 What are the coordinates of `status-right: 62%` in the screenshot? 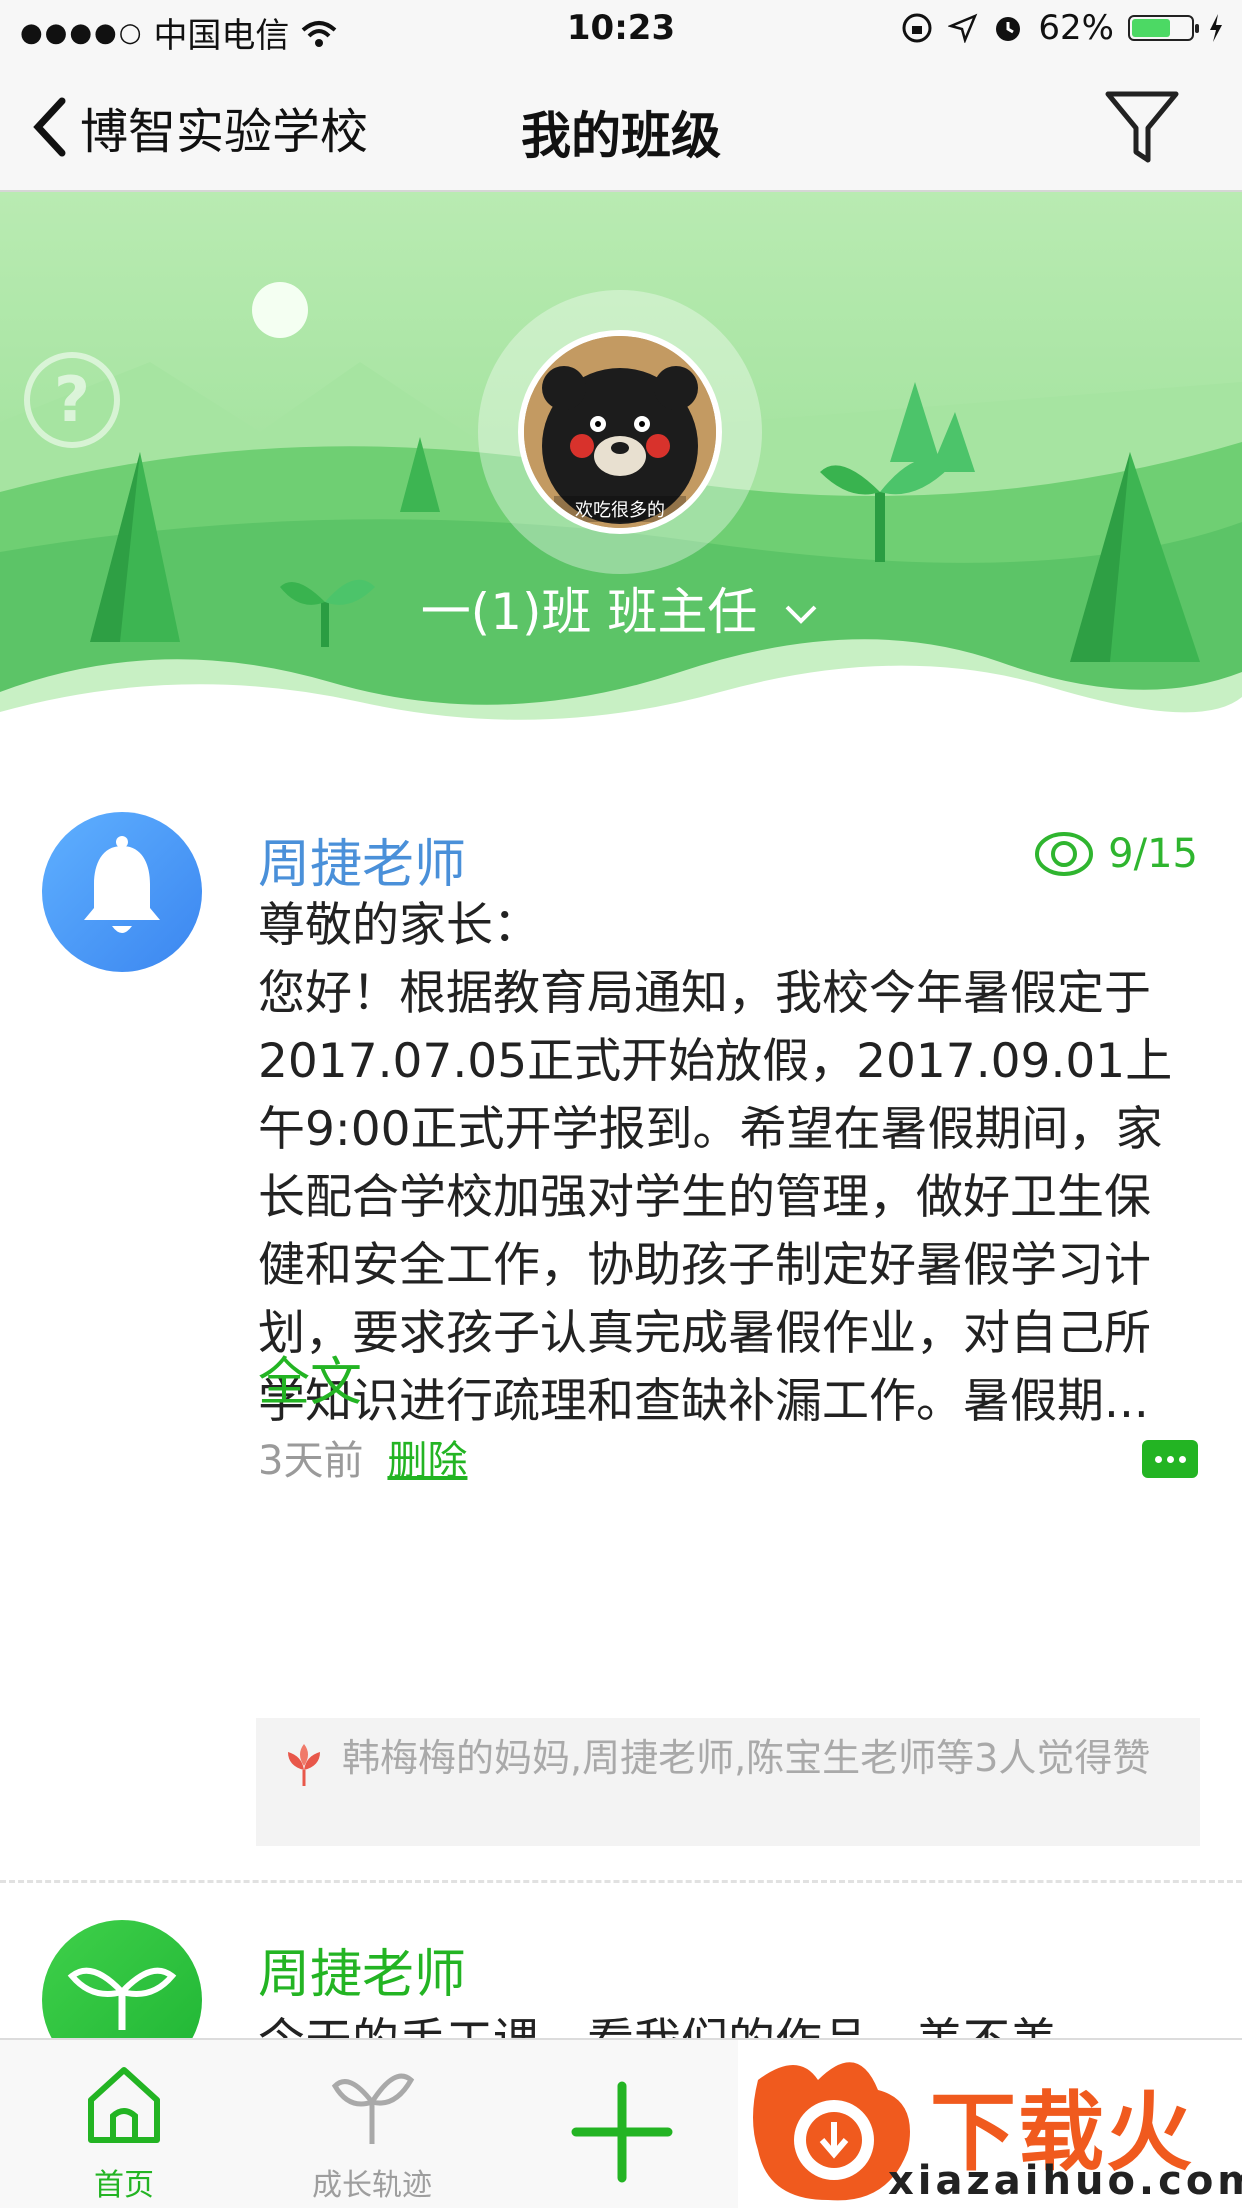 It's located at (1062, 28).